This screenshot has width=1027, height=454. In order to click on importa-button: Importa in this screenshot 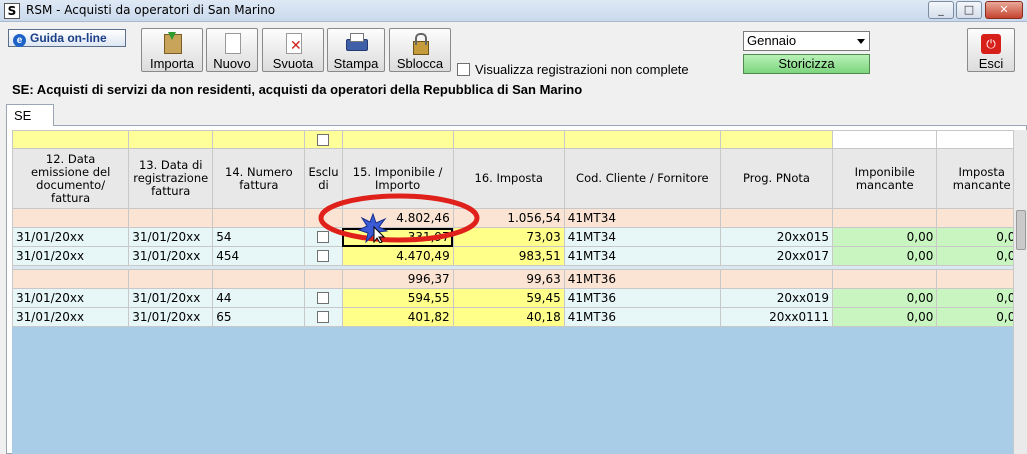, I will do `click(172, 50)`.